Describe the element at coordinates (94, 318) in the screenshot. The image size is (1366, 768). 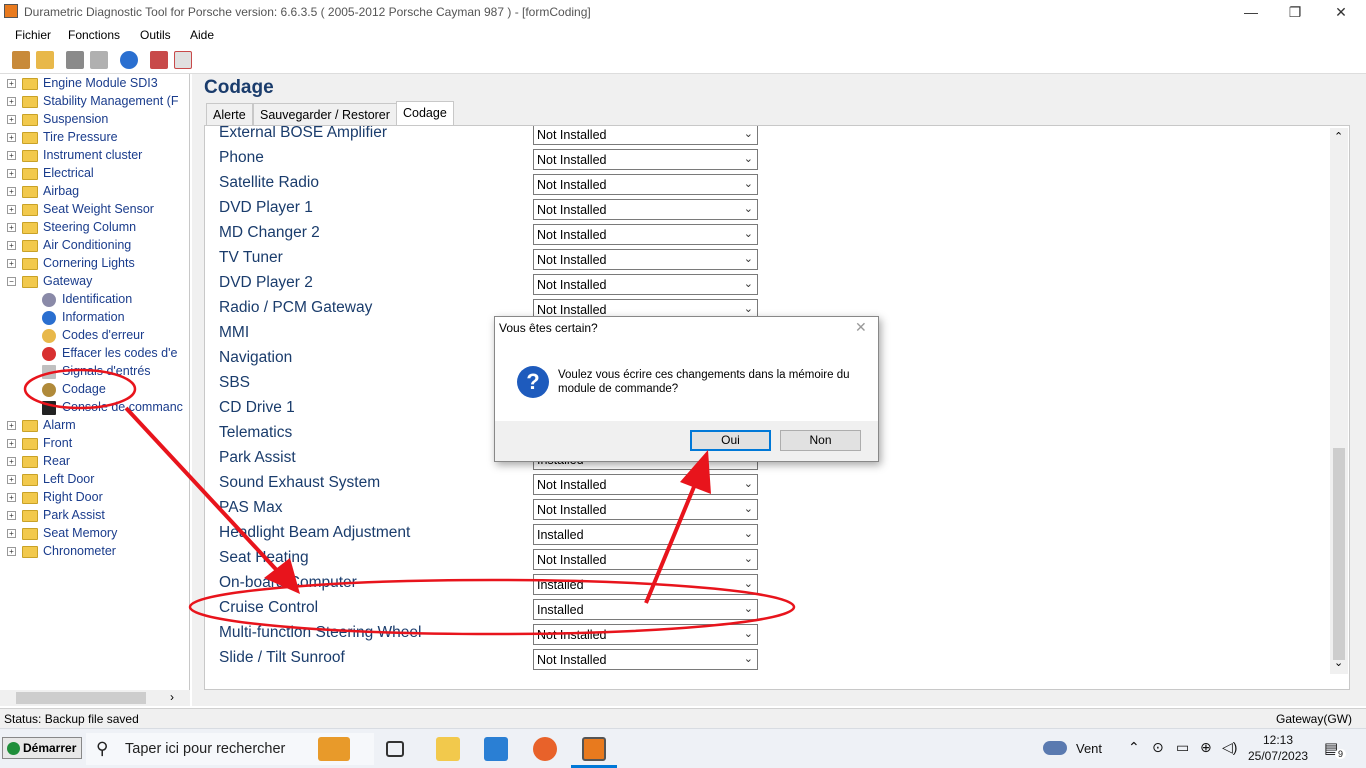
I see `tree-item-gateway-child: Information` at that location.